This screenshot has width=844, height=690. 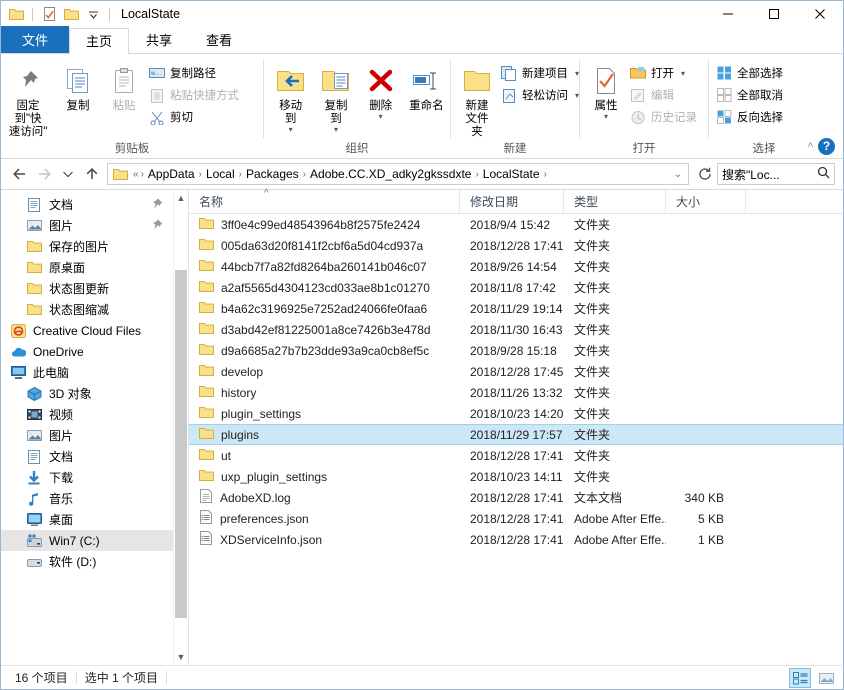 What do you see at coordinates (511, 174) in the screenshot?
I see `breadcrumb-item-localstate: LocalState` at bounding box center [511, 174].